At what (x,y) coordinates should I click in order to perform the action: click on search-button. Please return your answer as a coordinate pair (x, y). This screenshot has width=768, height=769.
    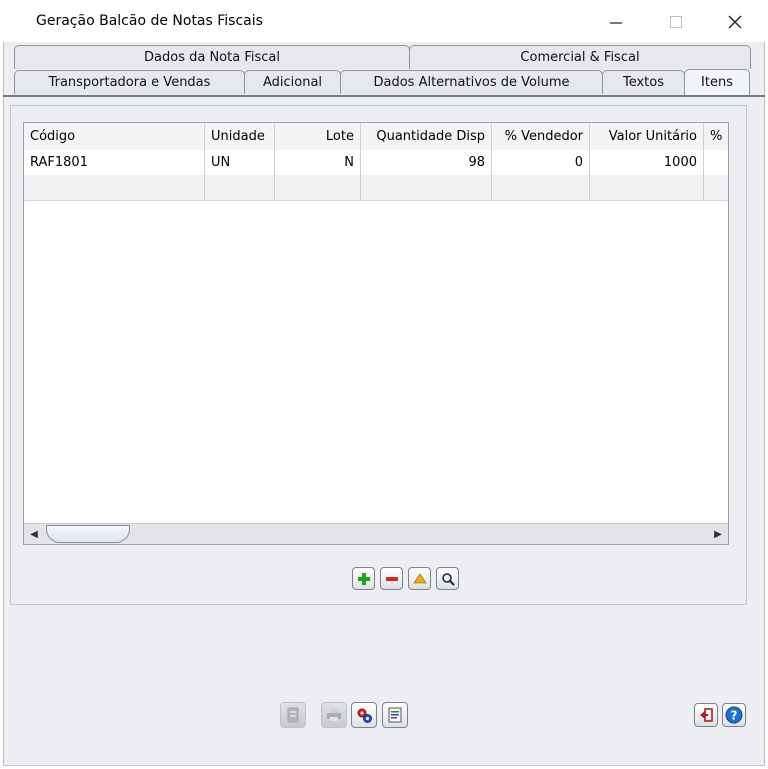
    Looking at the image, I should click on (447, 578).